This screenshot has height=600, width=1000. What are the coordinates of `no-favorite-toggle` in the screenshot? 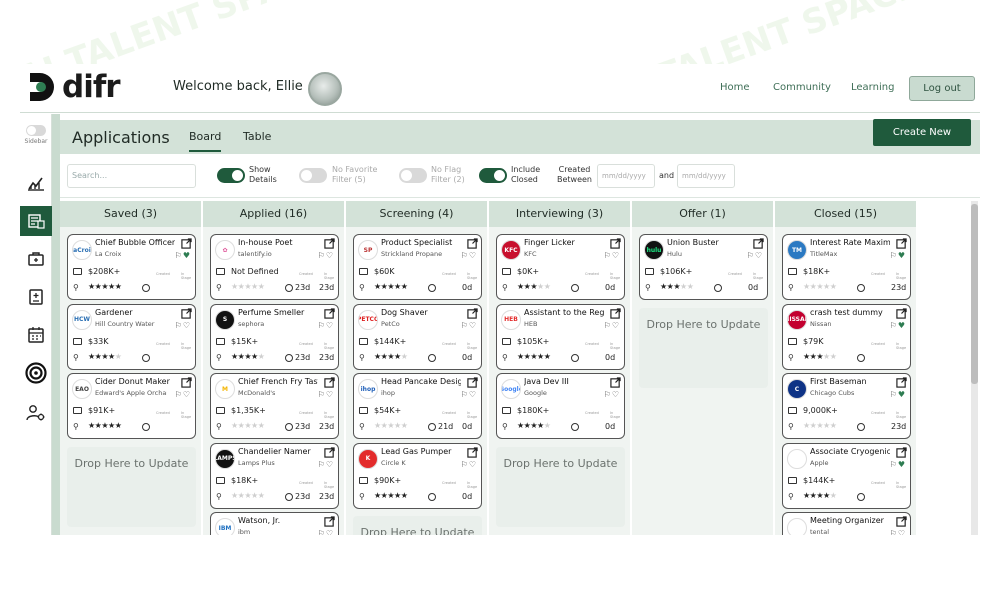 It's located at (313, 175).